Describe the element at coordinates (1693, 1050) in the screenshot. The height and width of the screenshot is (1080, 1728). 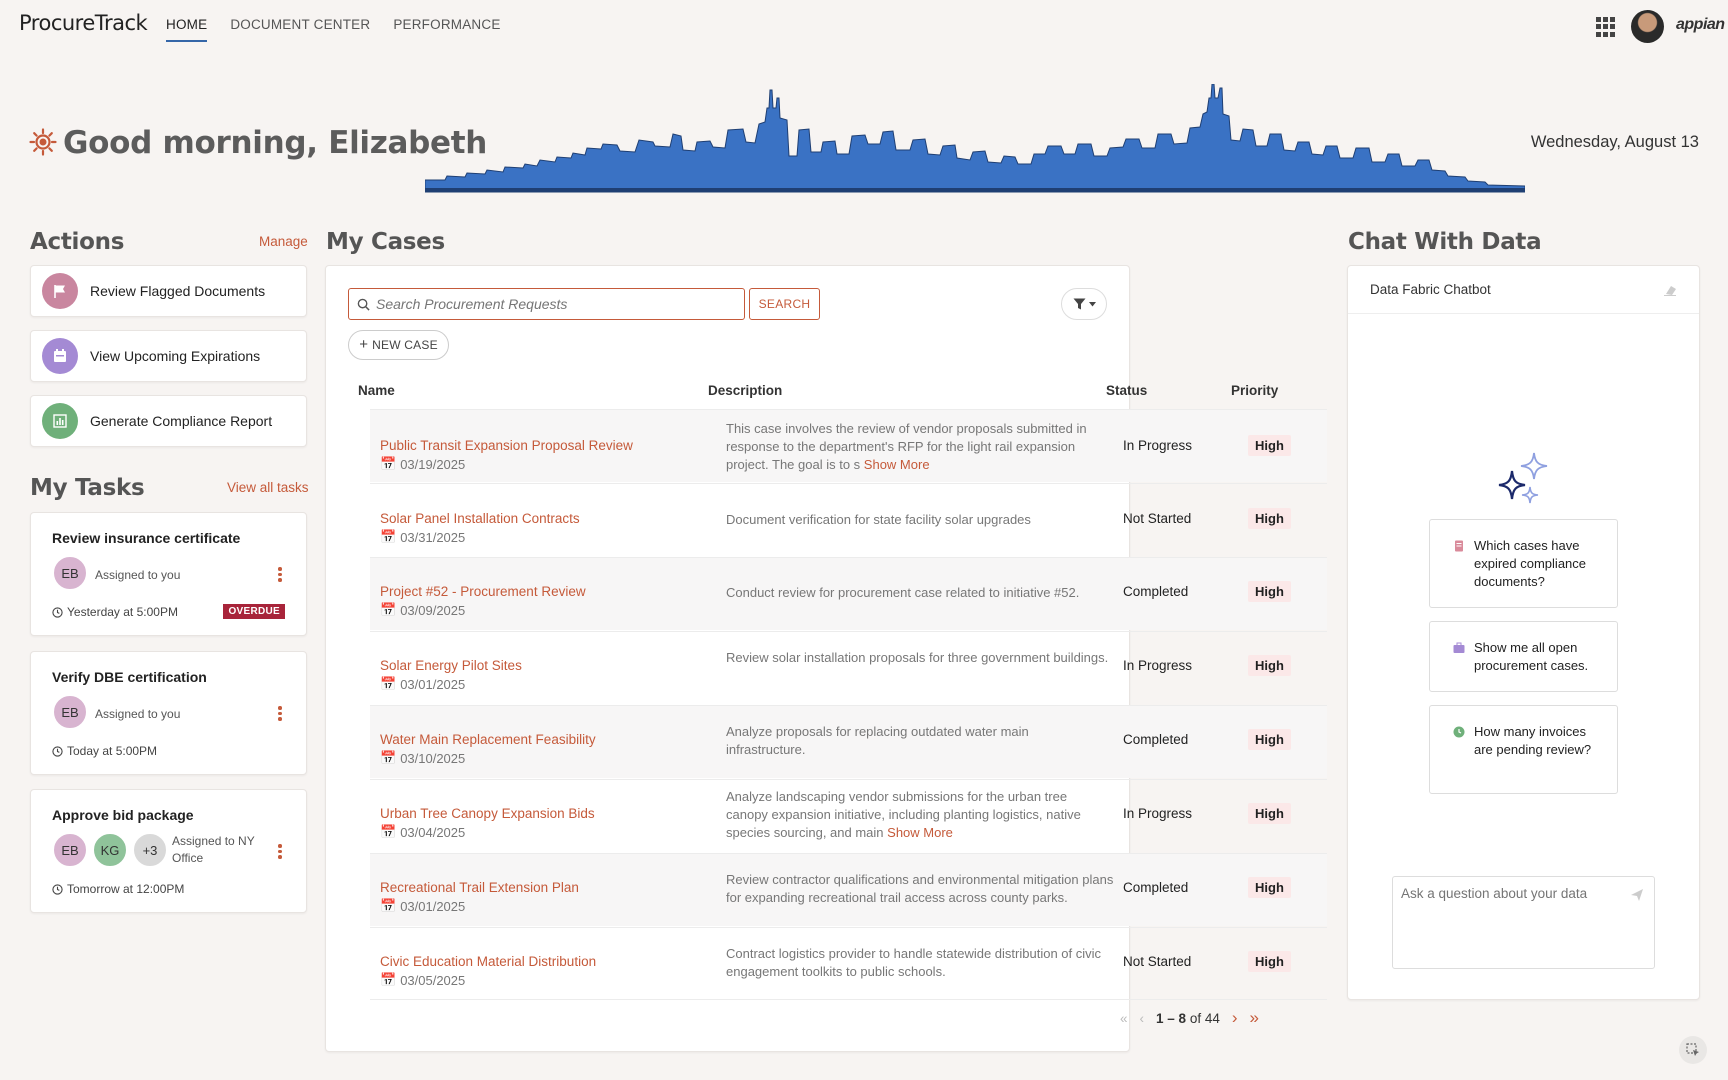
I see `screenshot-tool-button` at that location.